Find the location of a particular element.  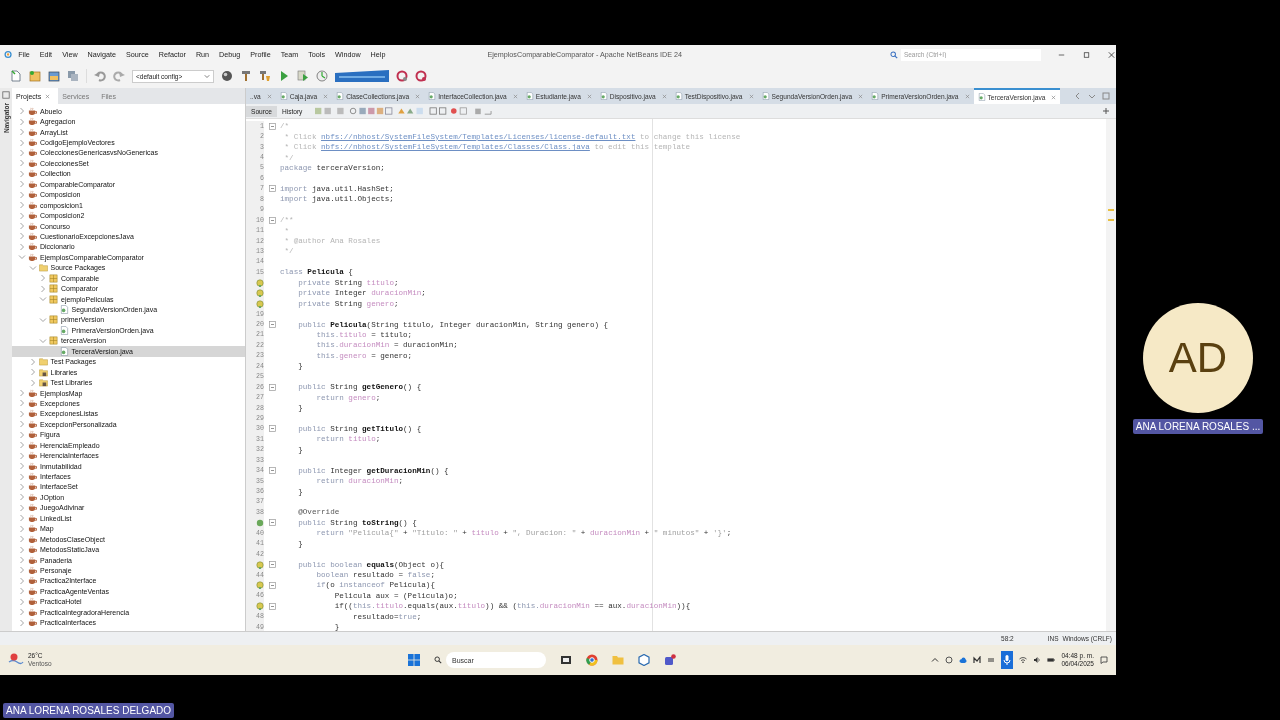

new-file-icon is located at coordinates (16, 76).